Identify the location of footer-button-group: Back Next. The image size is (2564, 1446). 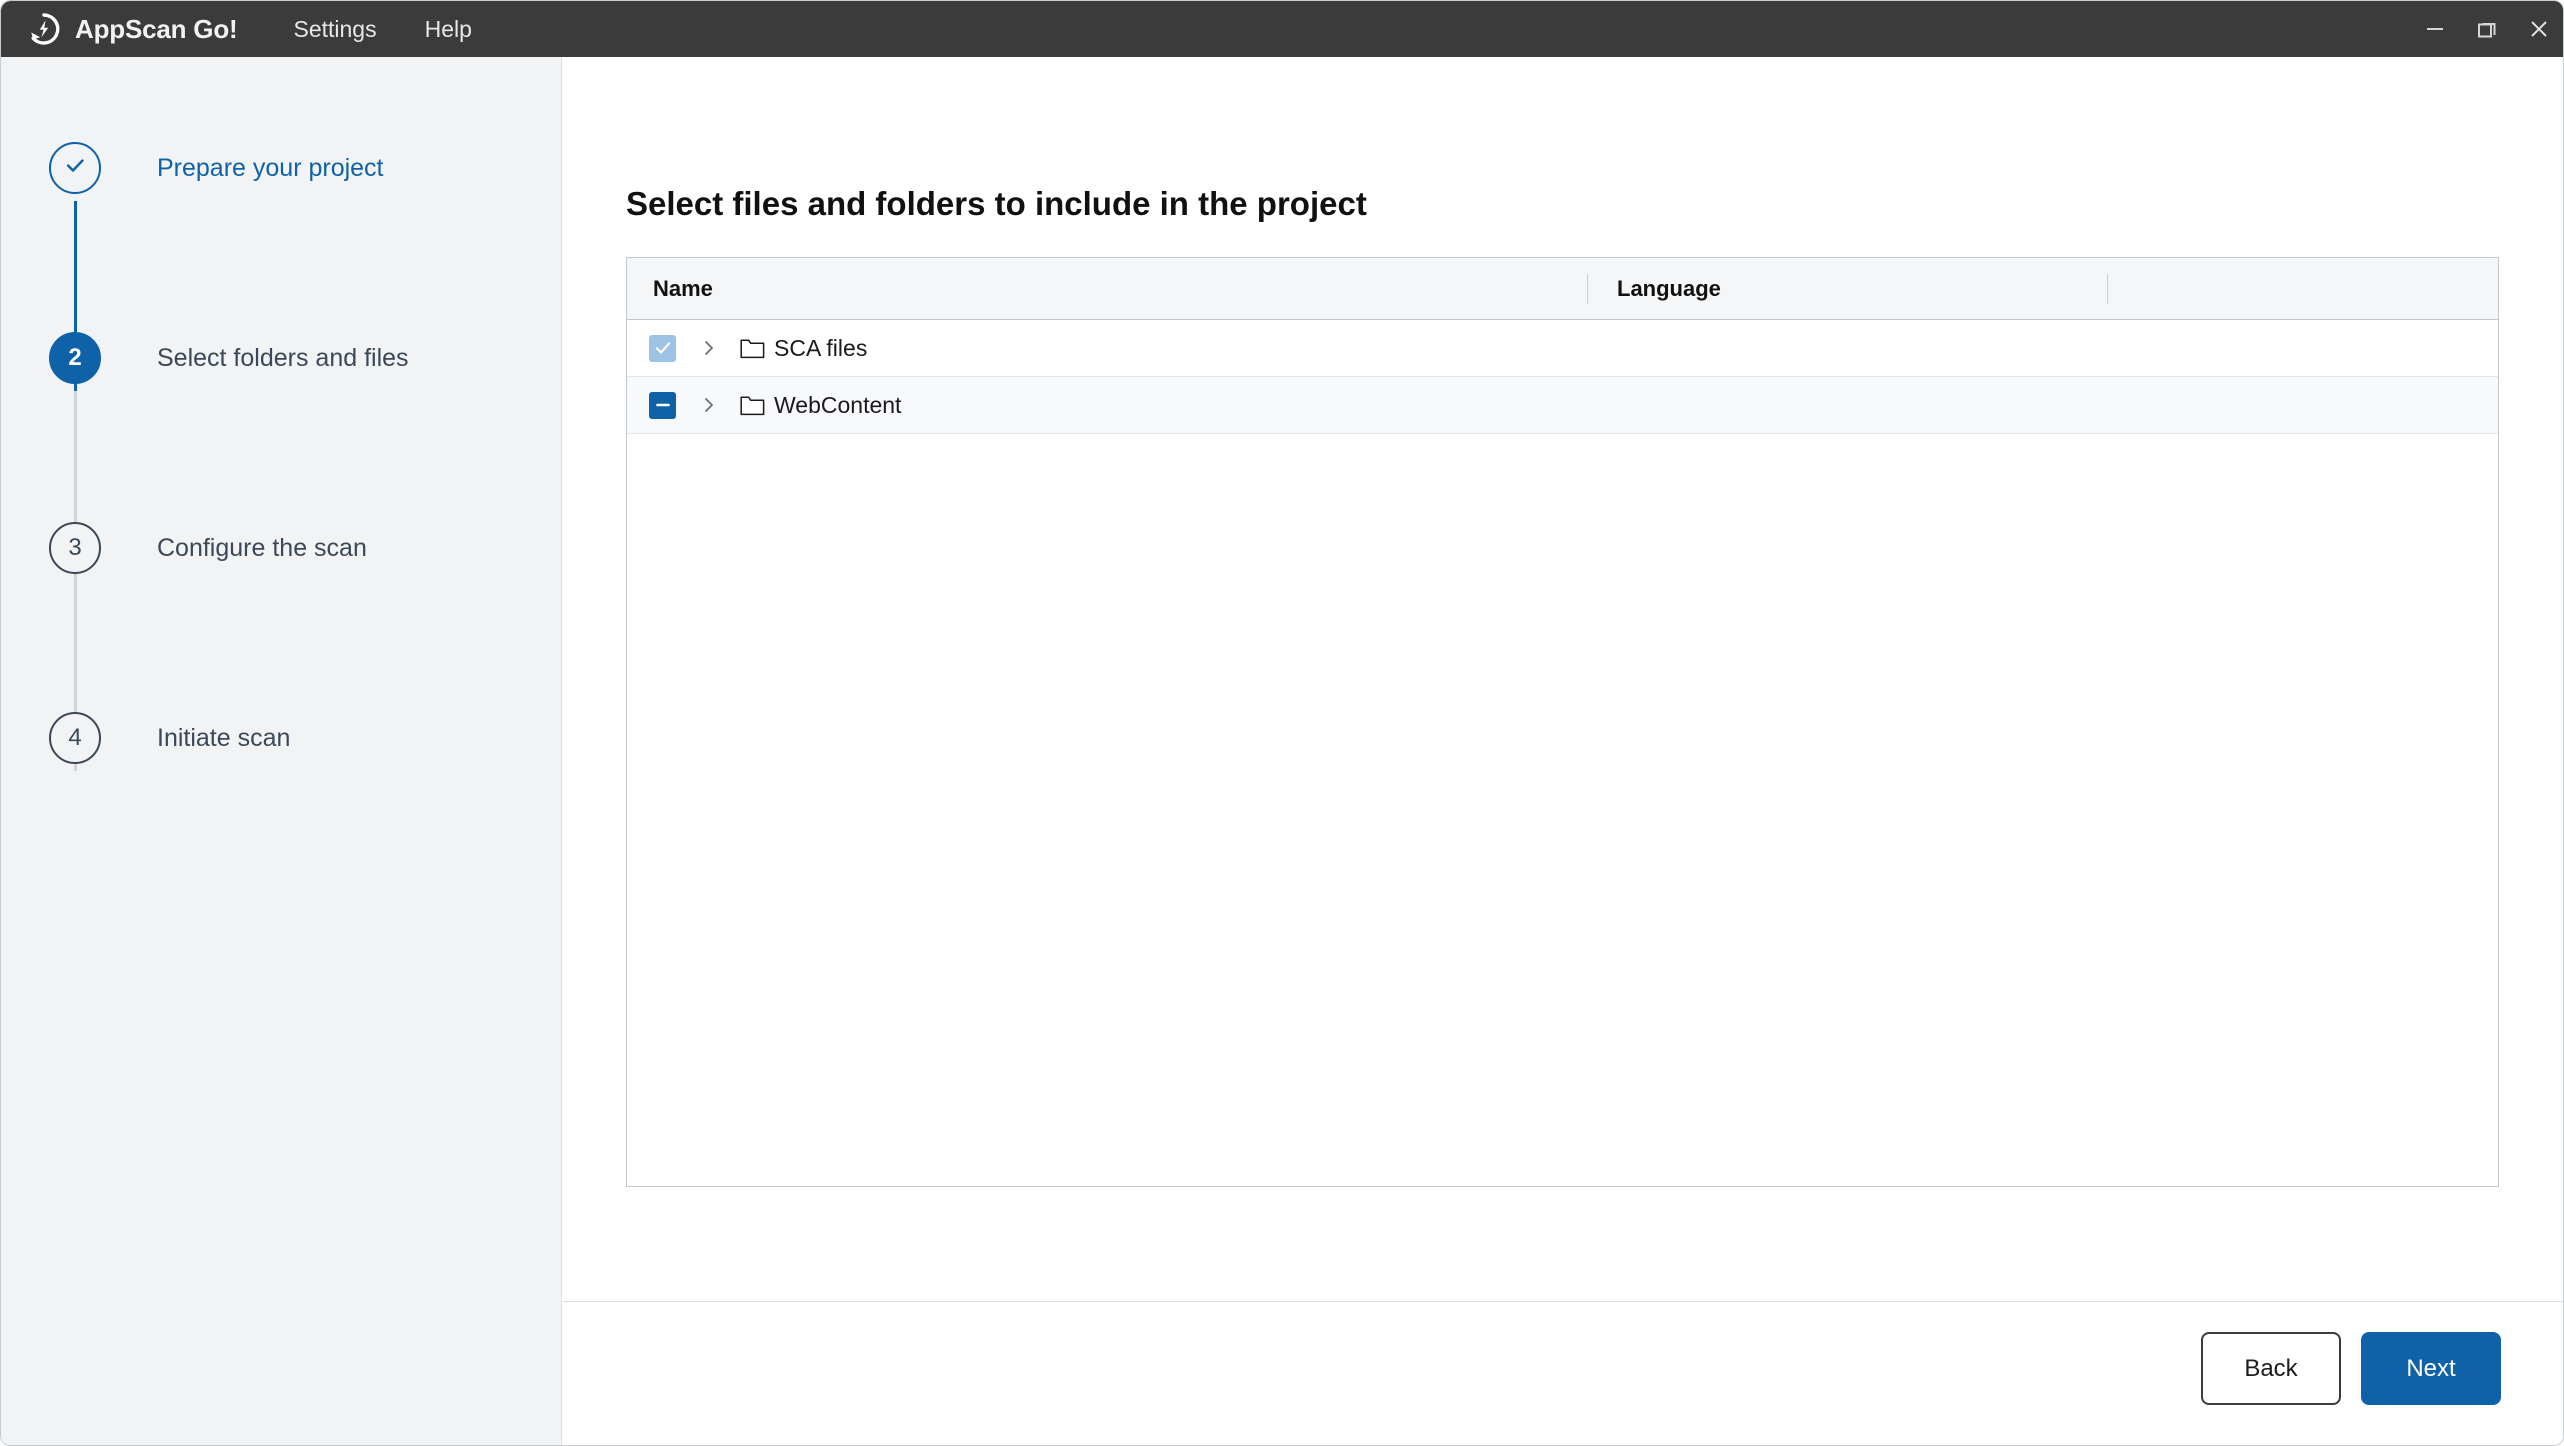
(2351, 1368).